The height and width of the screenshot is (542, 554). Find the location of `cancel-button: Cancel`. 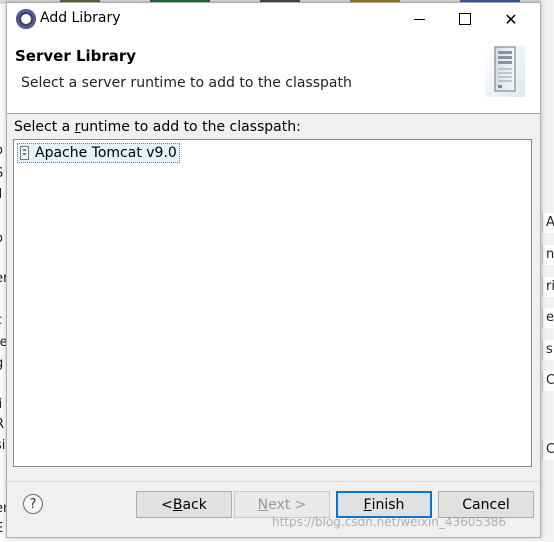

cancel-button: Cancel is located at coordinates (486, 504).